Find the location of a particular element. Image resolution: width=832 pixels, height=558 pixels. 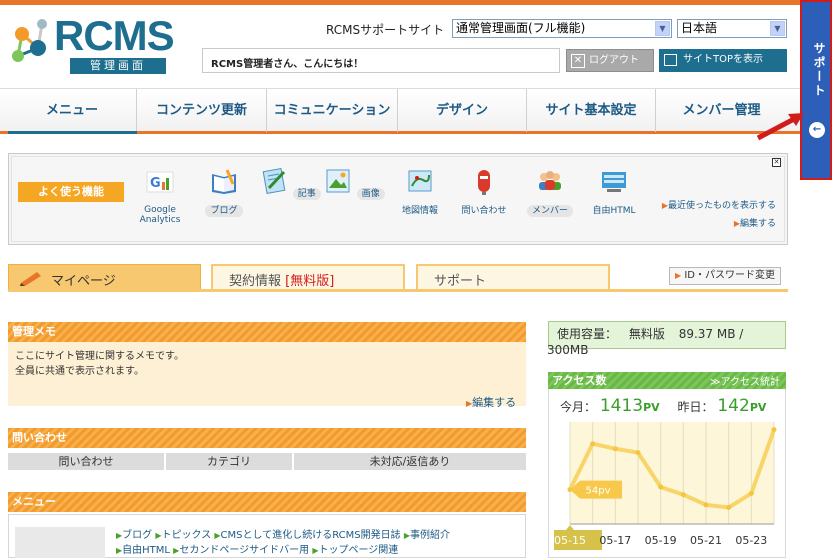

google-analytics-icon: G is located at coordinates (160, 182).